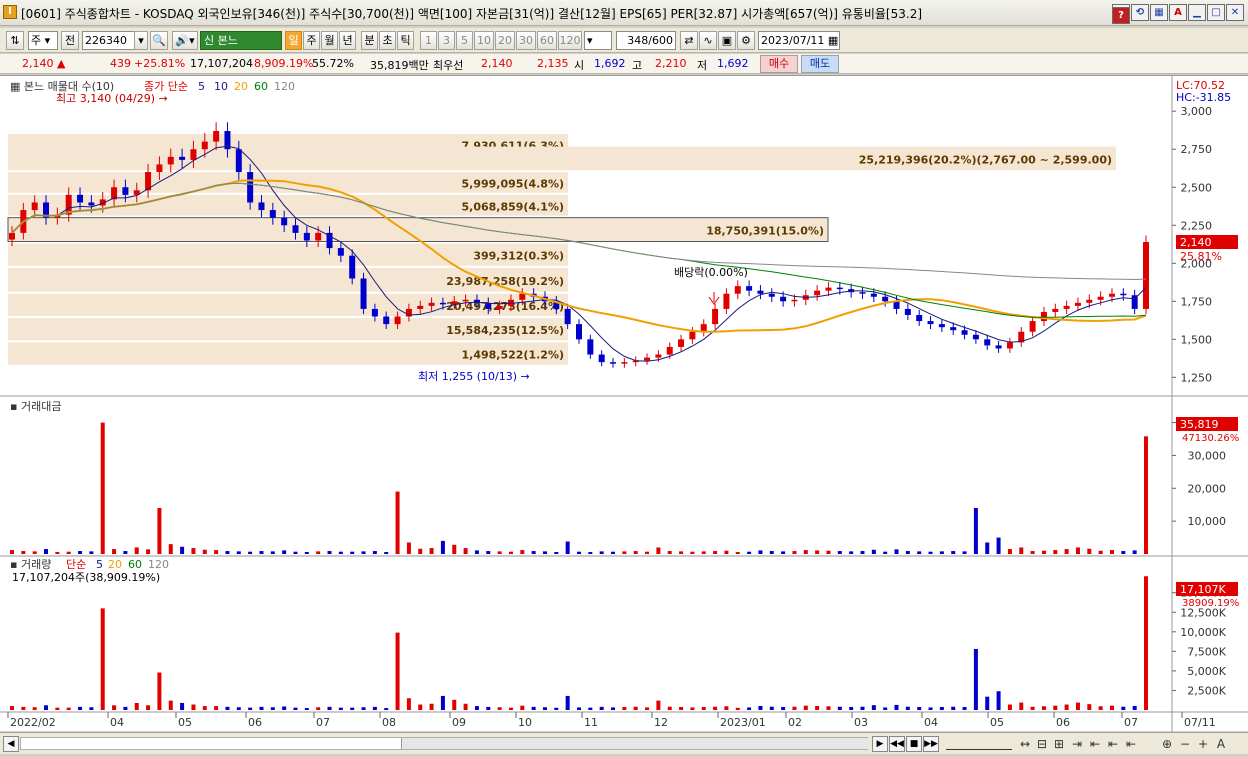 The height and width of the screenshot is (757, 1248). What do you see at coordinates (505, 330) in the screenshot?
I see `volume-profile-label: 15,584,235(12.5%)` at bounding box center [505, 330].